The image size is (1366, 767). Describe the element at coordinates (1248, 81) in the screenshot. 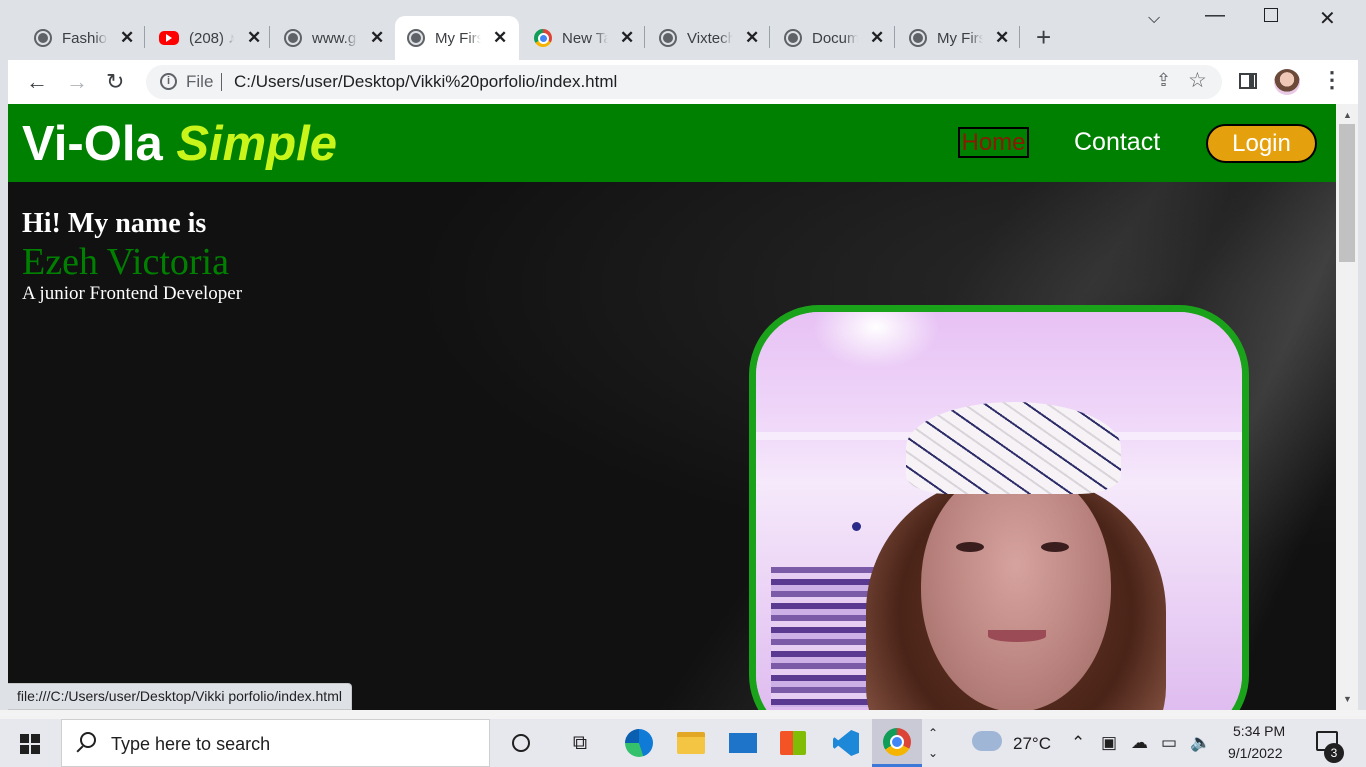

I see `side-panel-icon` at that location.